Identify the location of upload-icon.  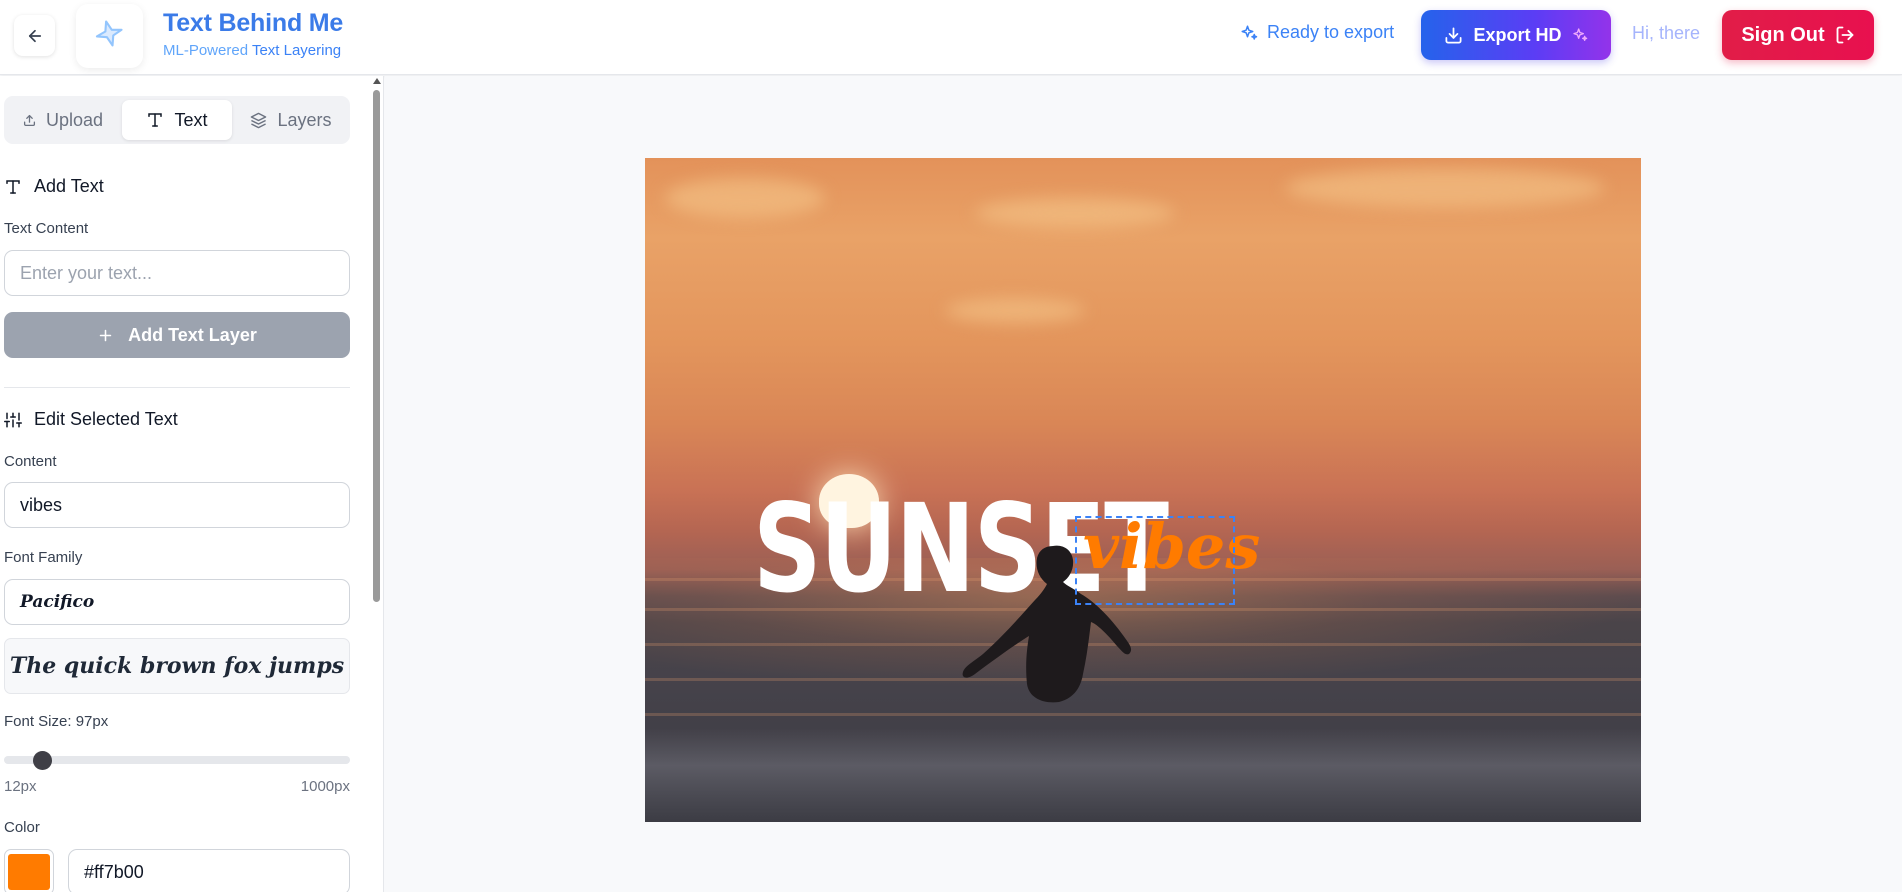
(29, 120).